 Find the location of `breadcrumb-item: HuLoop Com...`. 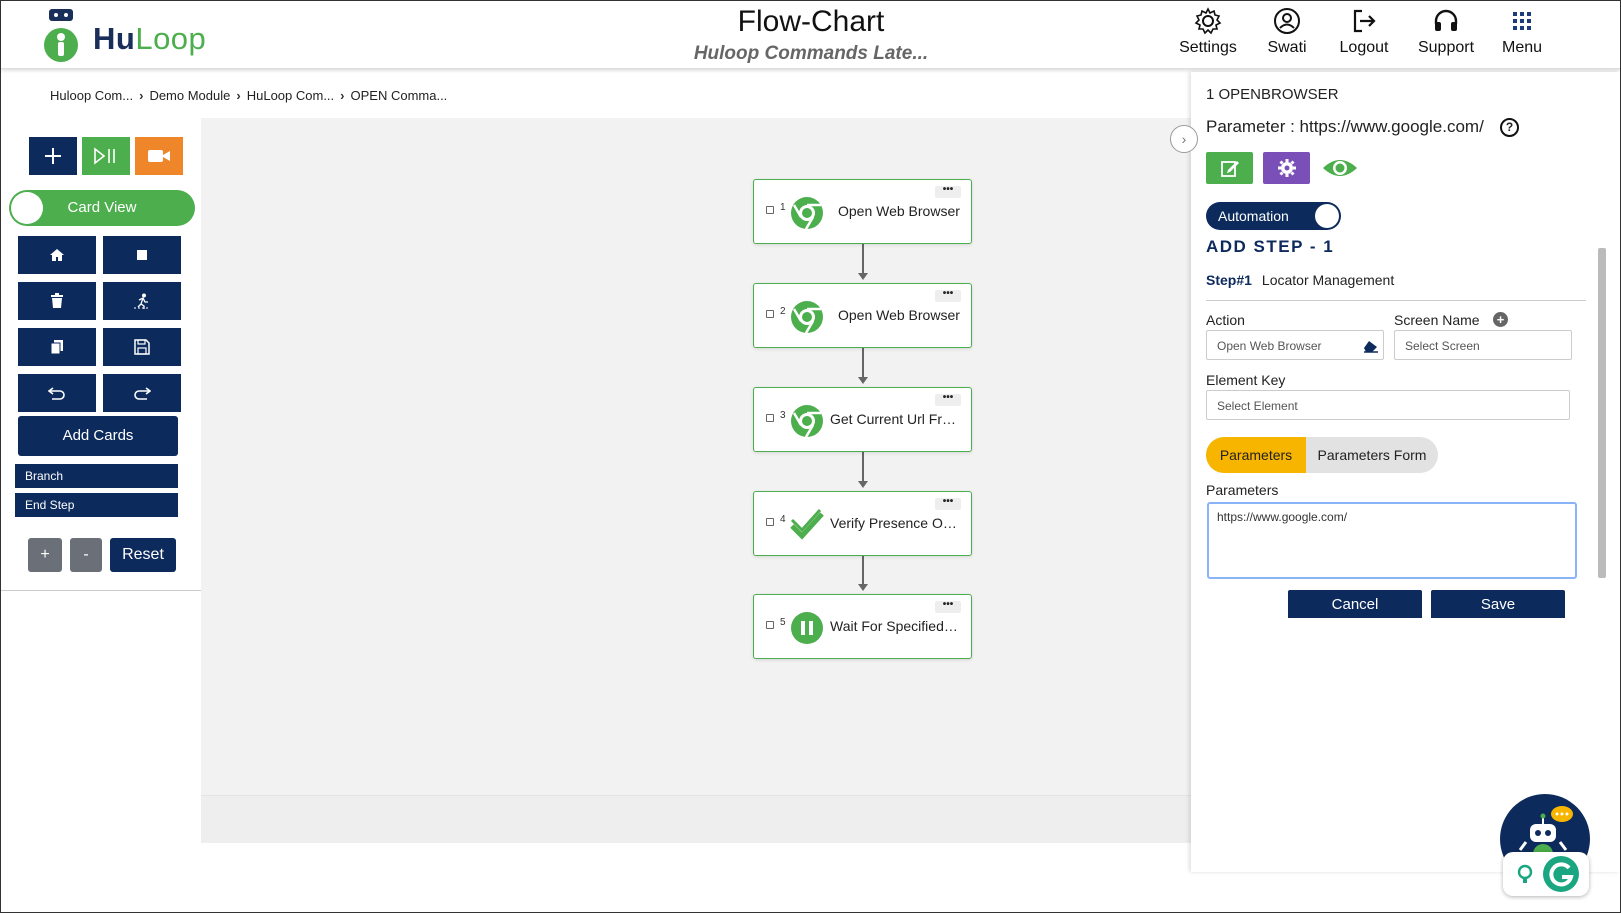

breadcrumb-item: HuLoop Com... is located at coordinates (290, 95).